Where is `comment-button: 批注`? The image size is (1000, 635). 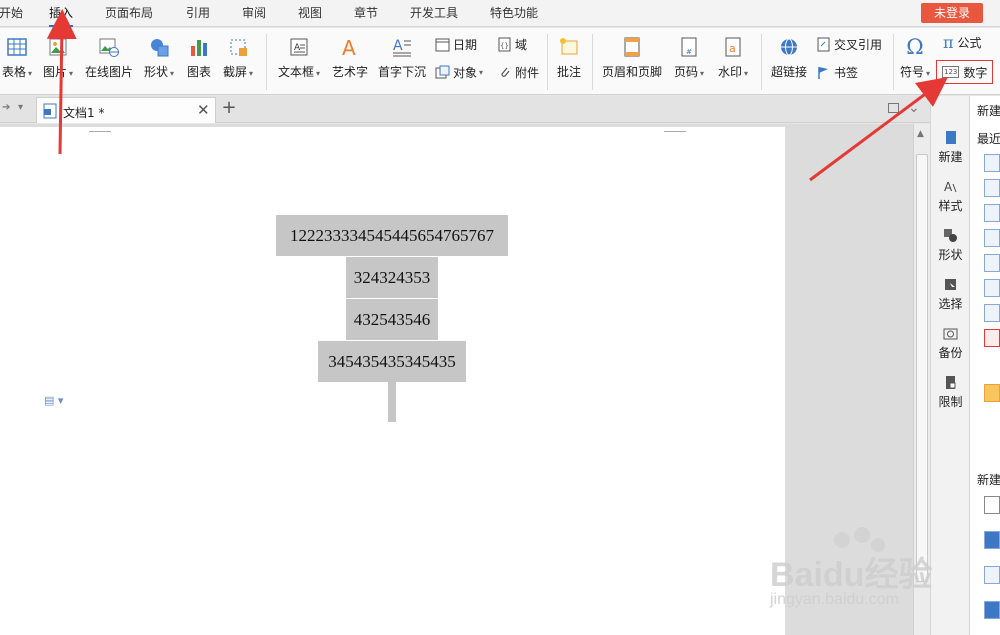
comment-button: 批注 is located at coordinates (569, 58).